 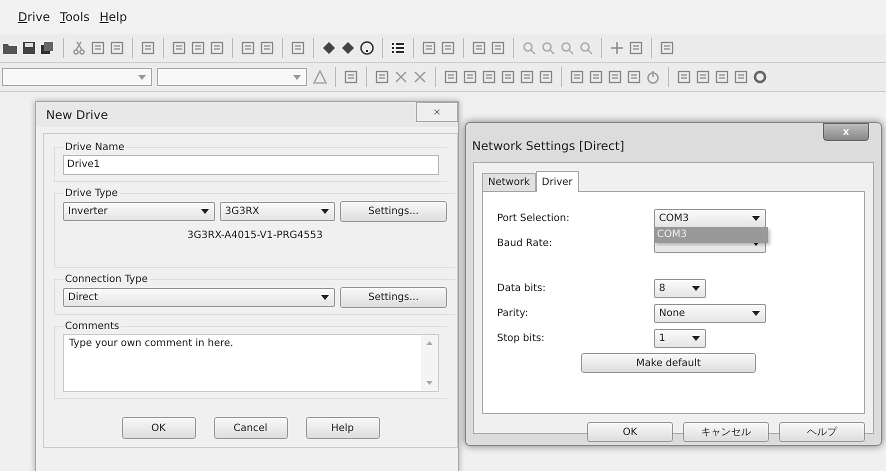 I want to click on tab: Network, so click(x=509, y=182).